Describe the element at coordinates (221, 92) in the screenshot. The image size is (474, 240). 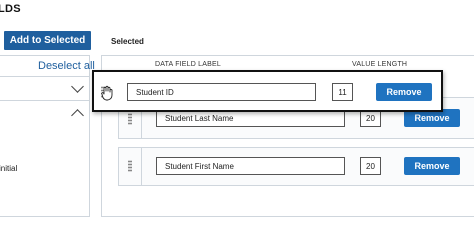
I see `field-label-input: Student ID` at that location.